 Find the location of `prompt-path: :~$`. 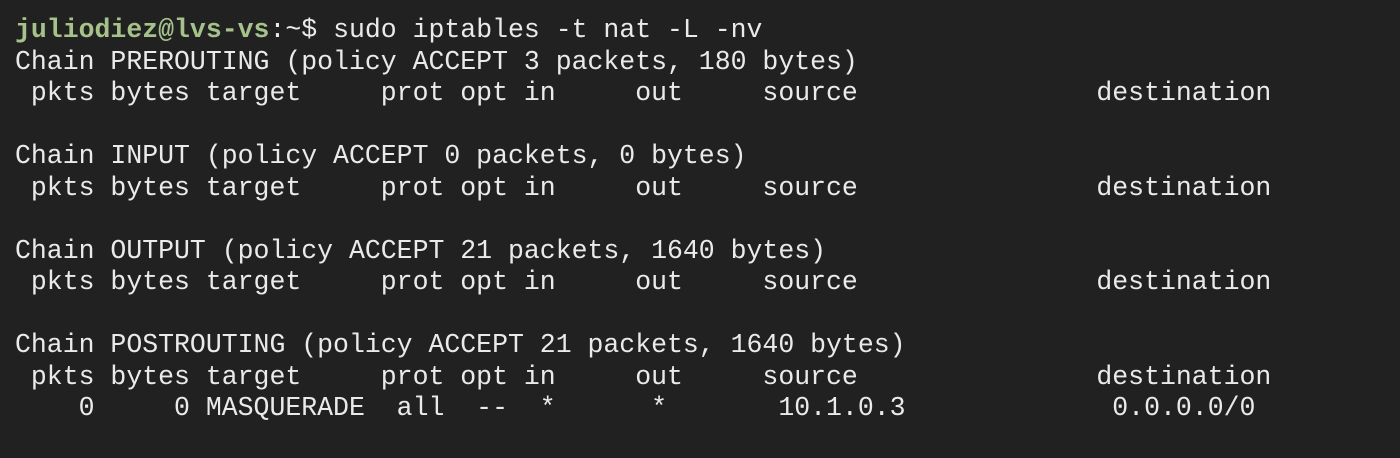

prompt-path: :~$ is located at coordinates (293, 30).